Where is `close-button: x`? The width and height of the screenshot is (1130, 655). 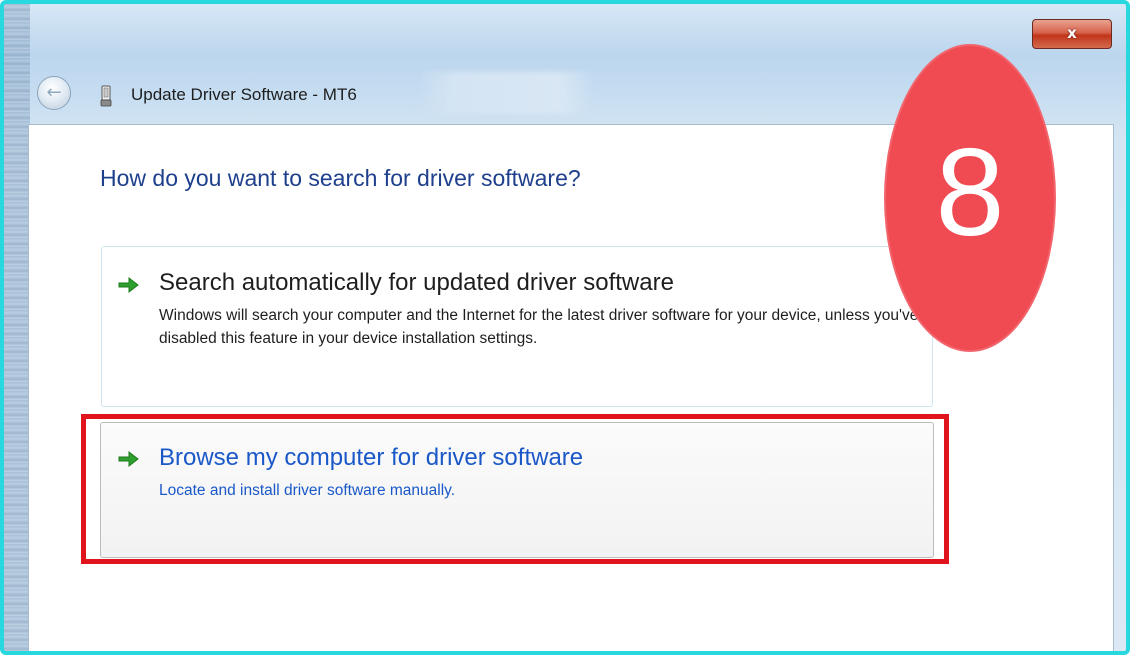
close-button: x is located at coordinates (1072, 34).